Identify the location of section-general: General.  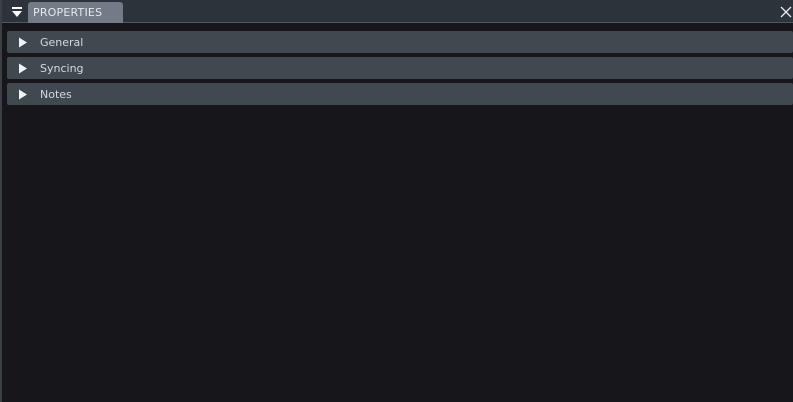
(400, 42).